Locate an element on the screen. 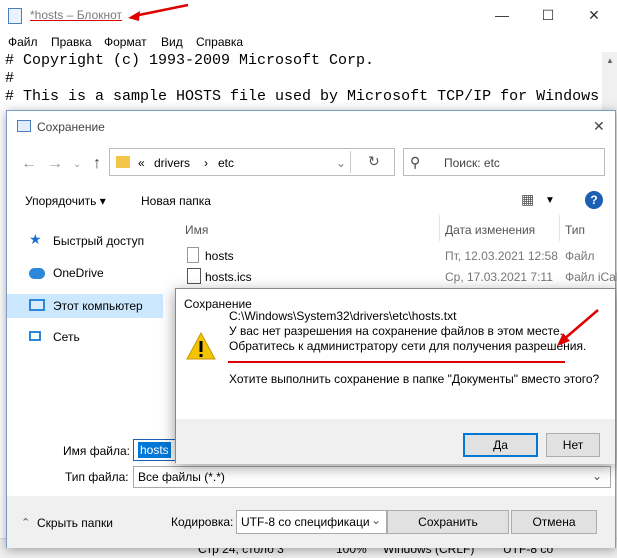  network-icon is located at coordinates (35, 336).